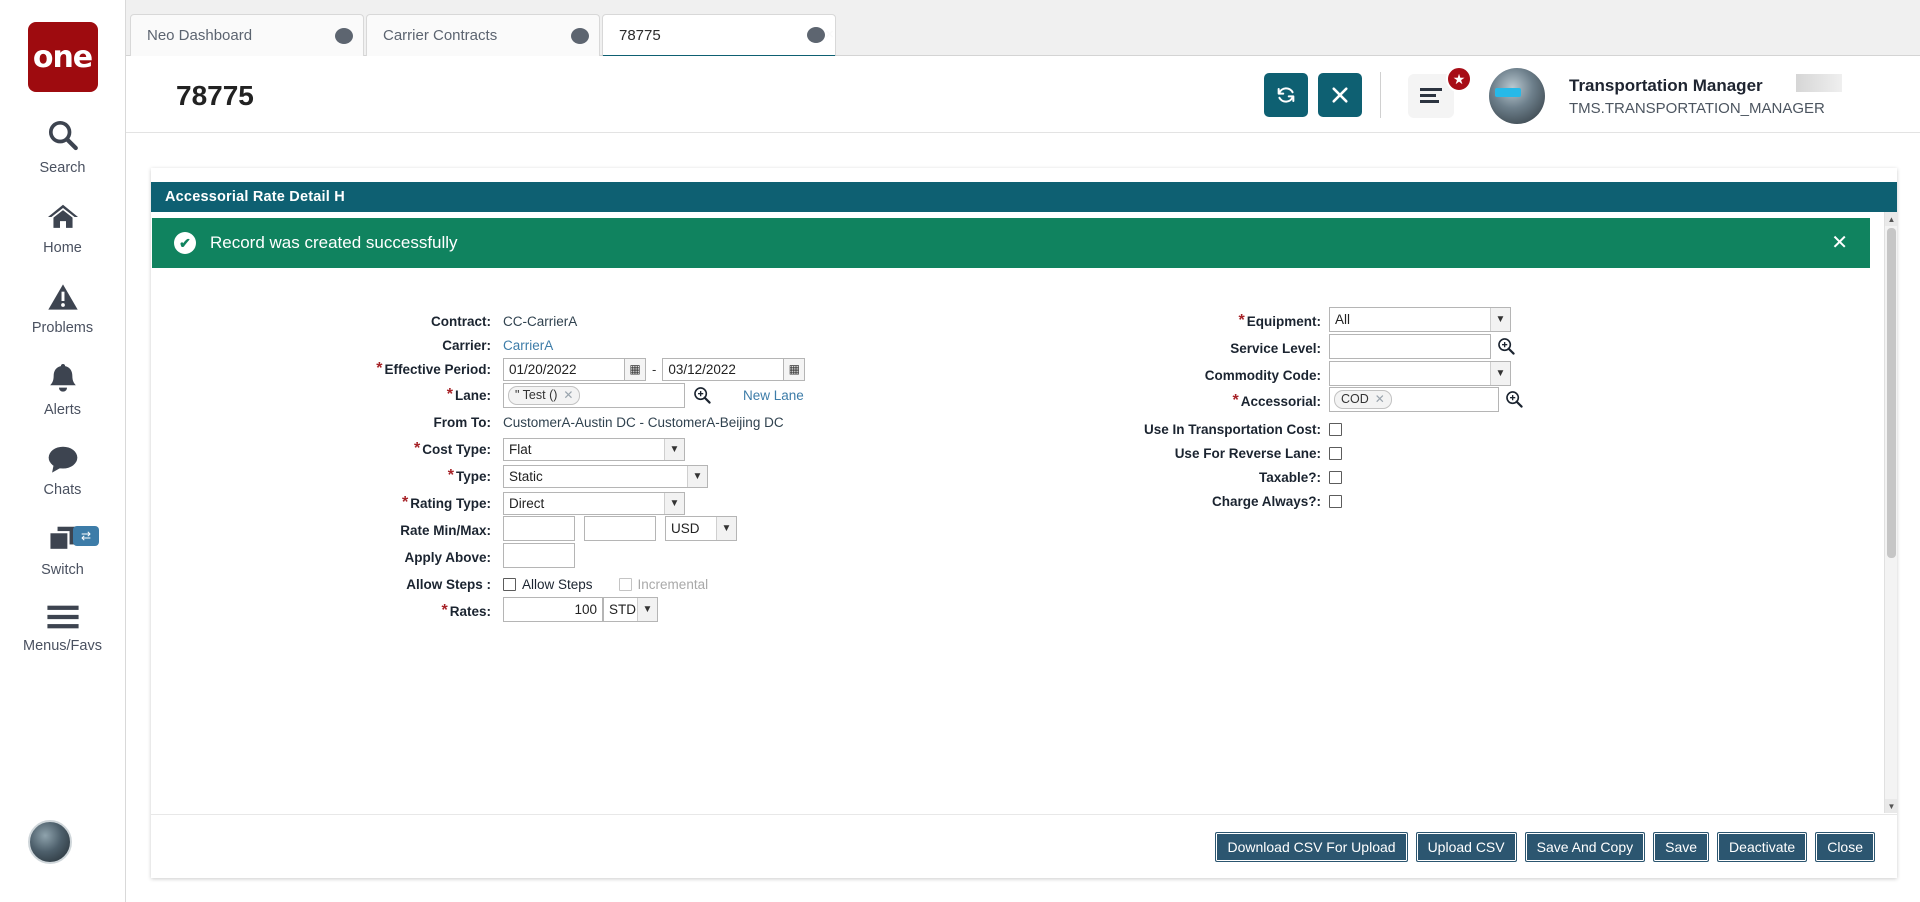 The image size is (1920, 902). I want to click on switch-toggle-badge: ⇄, so click(86, 536).